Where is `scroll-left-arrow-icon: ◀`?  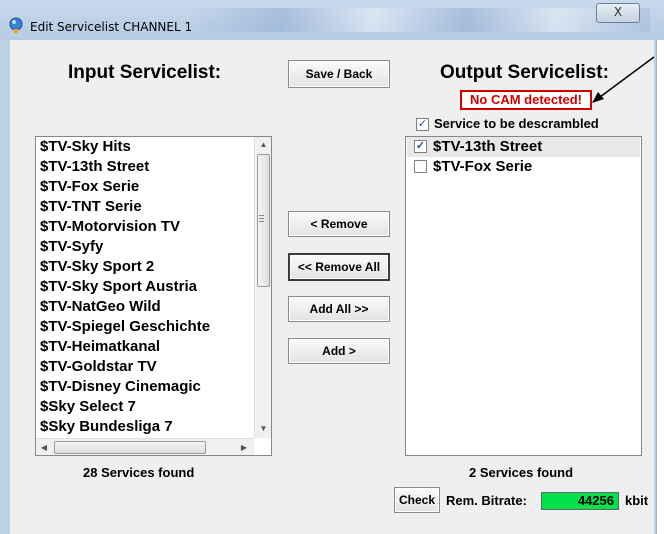 scroll-left-arrow-icon: ◀ is located at coordinates (44, 447).